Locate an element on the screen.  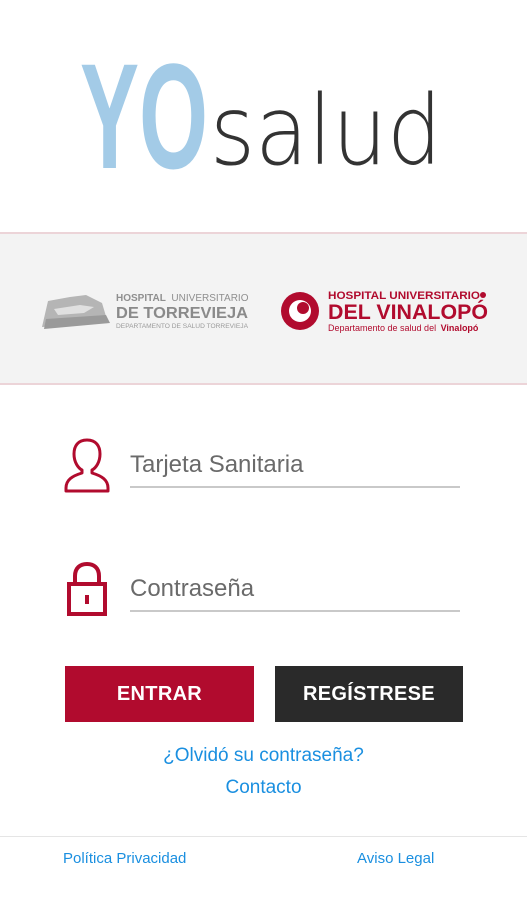
vinalopo-line3b: Vinalopó is located at coordinates (460, 328).